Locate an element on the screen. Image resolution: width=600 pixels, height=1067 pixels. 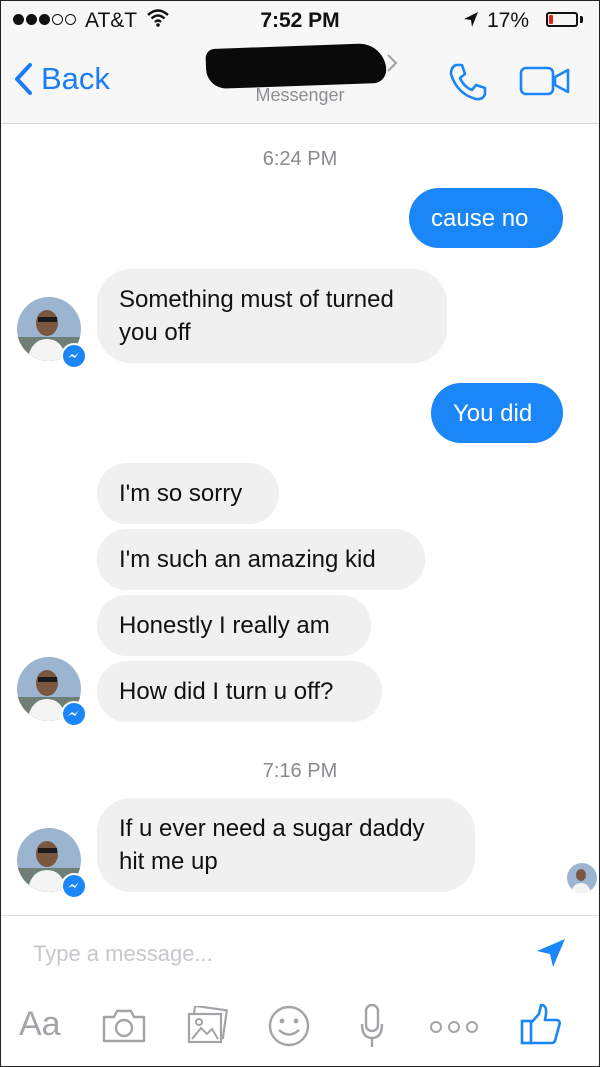
message-line: hit me up is located at coordinates (168, 861).